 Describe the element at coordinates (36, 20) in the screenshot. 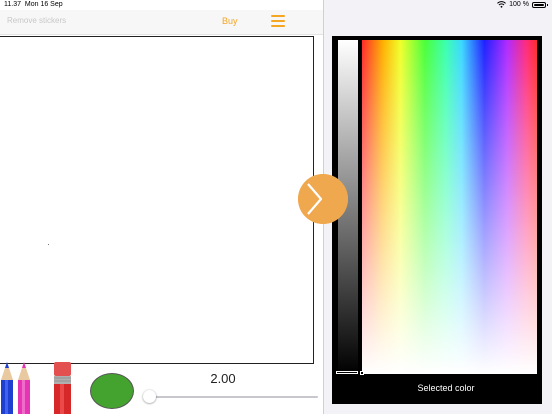

I see `remove-stickers-button: Remove stickers` at that location.